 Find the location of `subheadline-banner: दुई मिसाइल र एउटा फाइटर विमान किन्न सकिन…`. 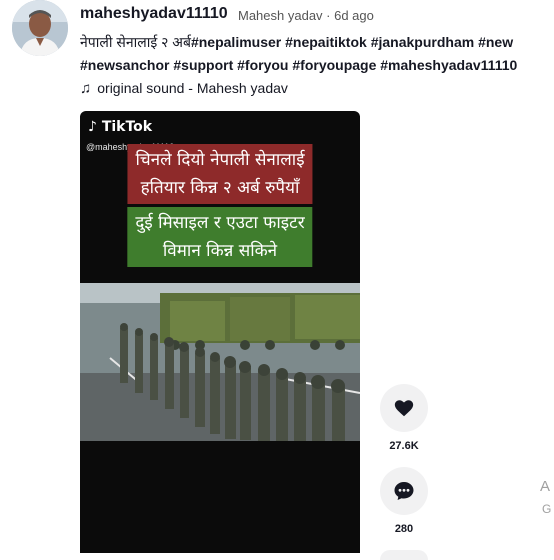

subheadline-banner: दुई मिसाइल र एउटा फाइटर विमान किन्न सकिन… is located at coordinates (220, 237).